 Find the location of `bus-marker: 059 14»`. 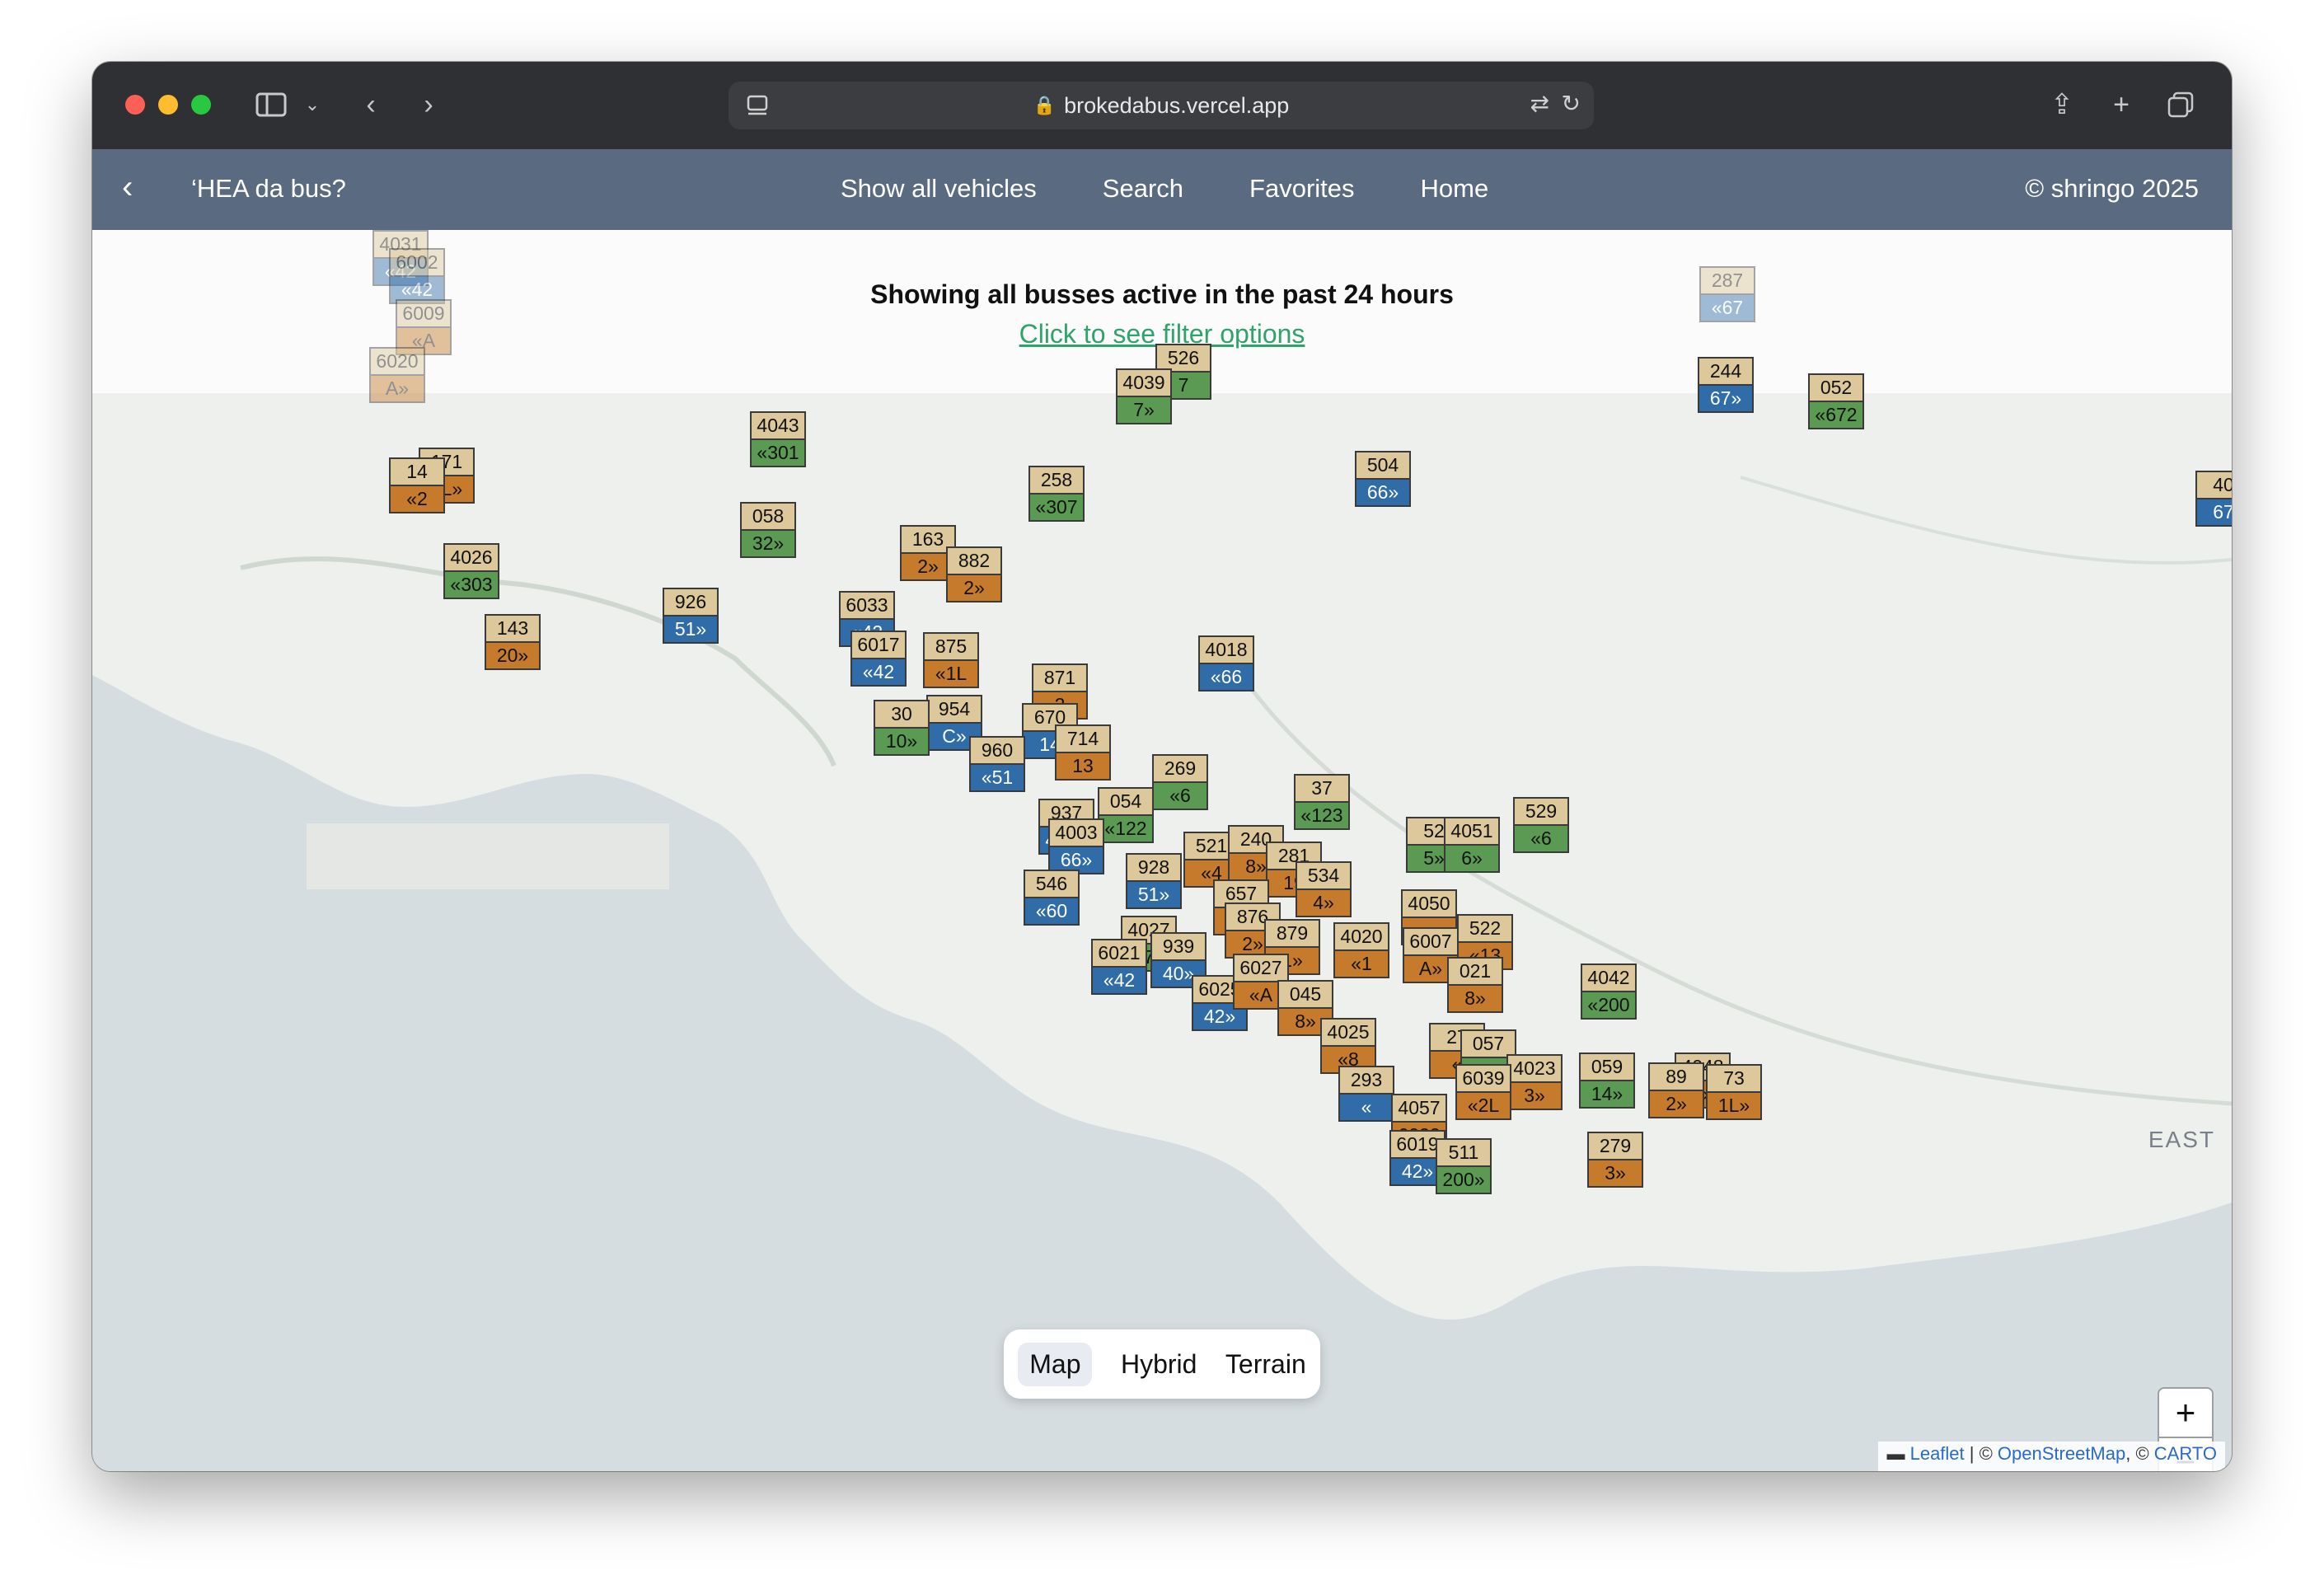

bus-marker: 059 14» is located at coordinates (1607, 1081).